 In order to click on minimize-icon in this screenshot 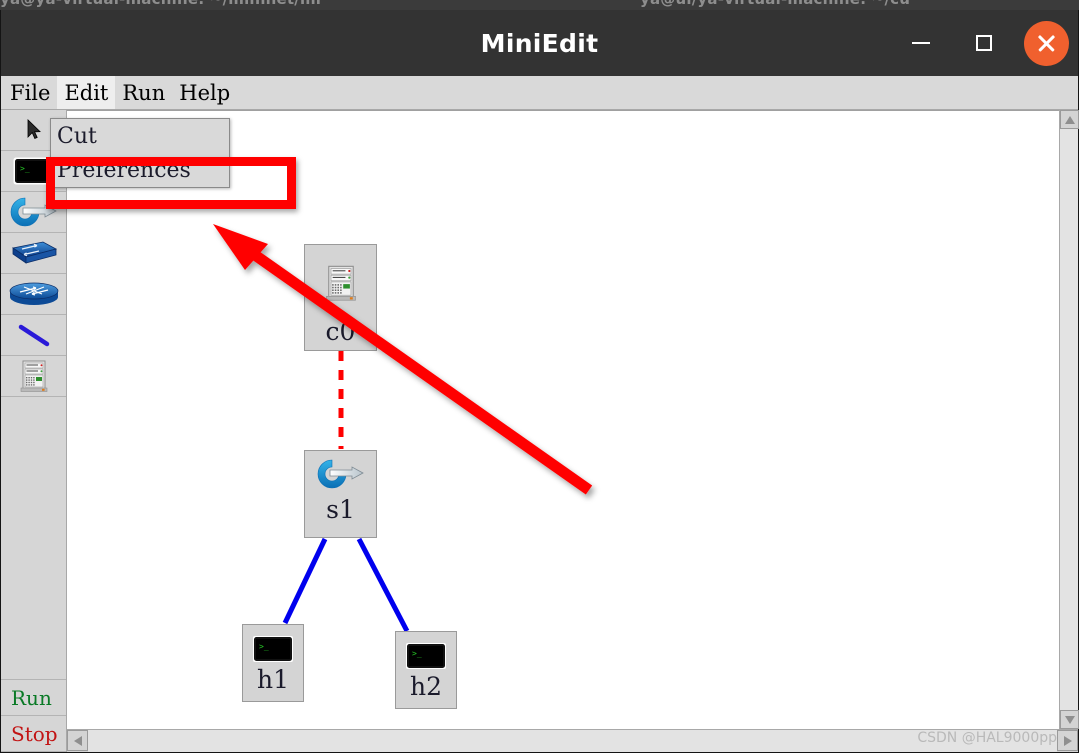, I will do `click(920, 43)`.